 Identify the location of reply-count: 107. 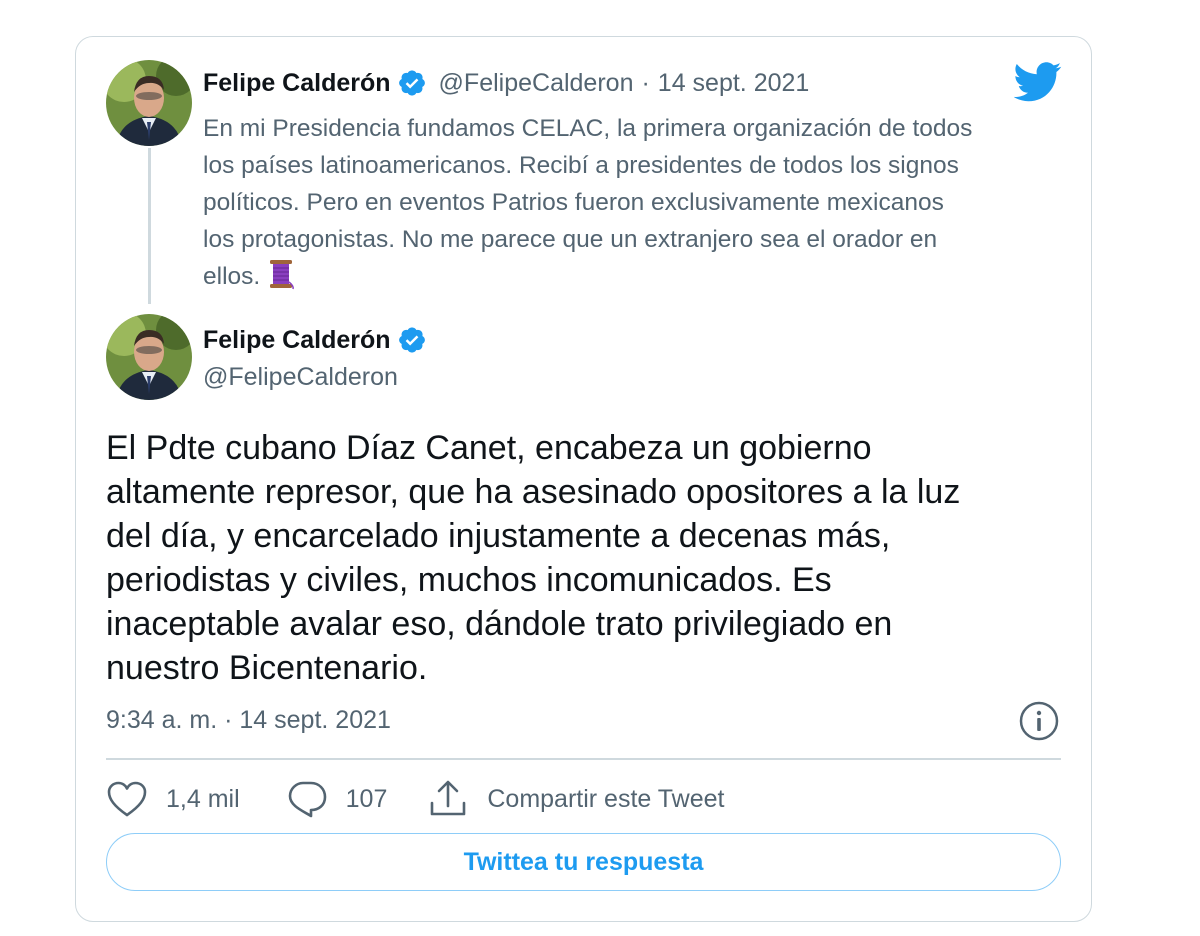
(366, 798).